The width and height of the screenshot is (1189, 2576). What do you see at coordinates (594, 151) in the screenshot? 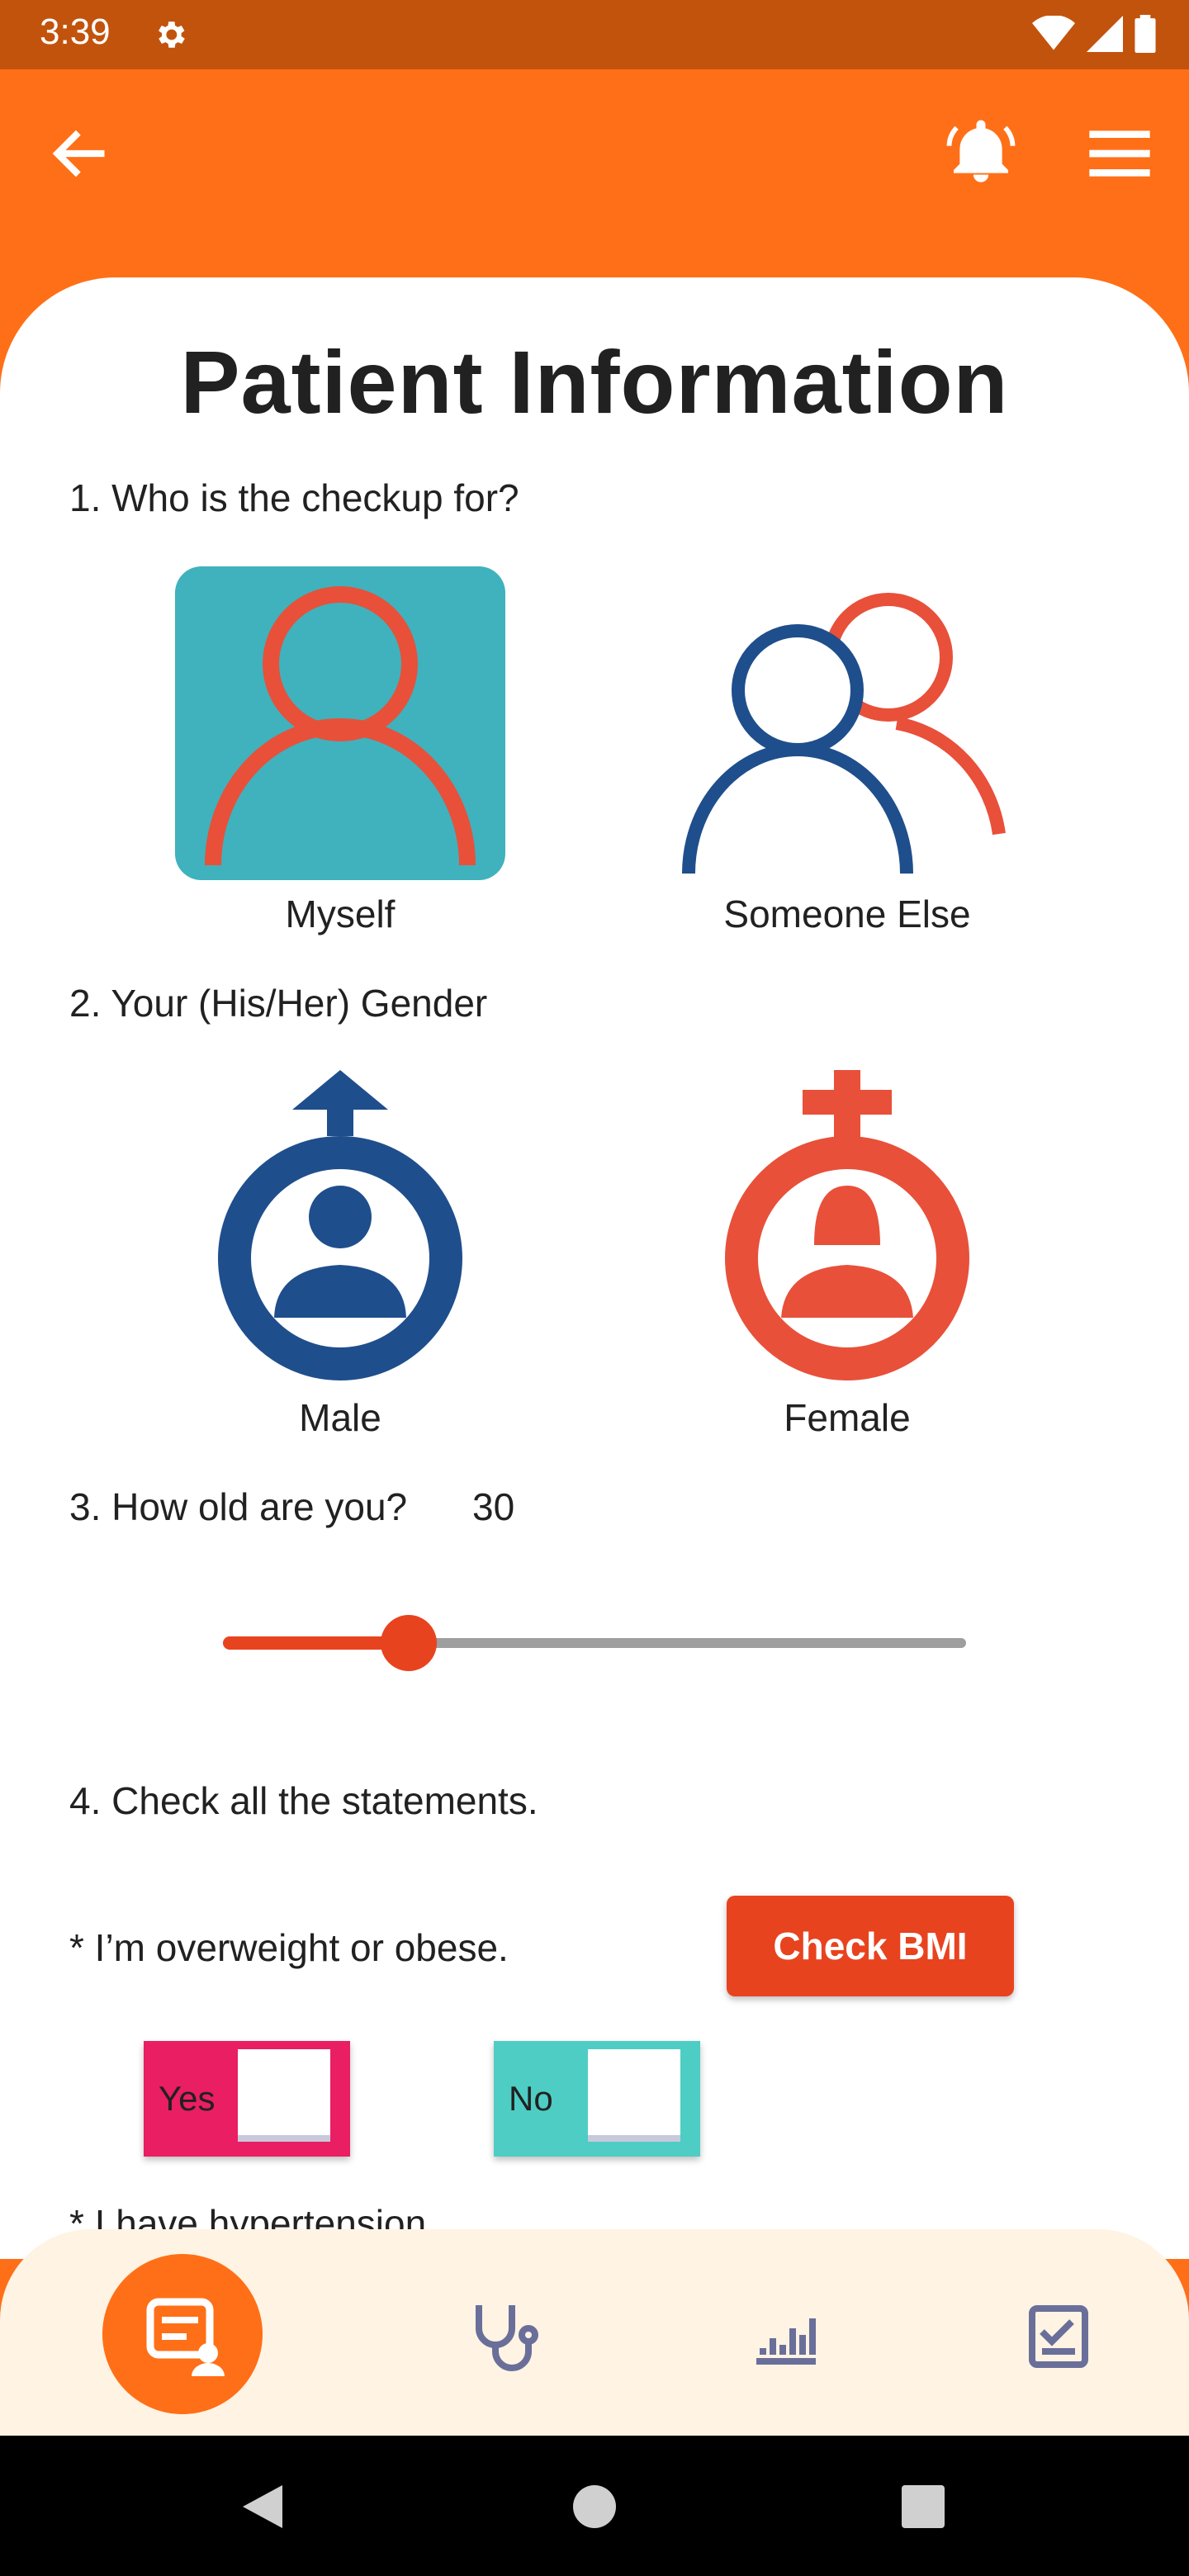
I see `app-bar` at bounding box center [594, 151].